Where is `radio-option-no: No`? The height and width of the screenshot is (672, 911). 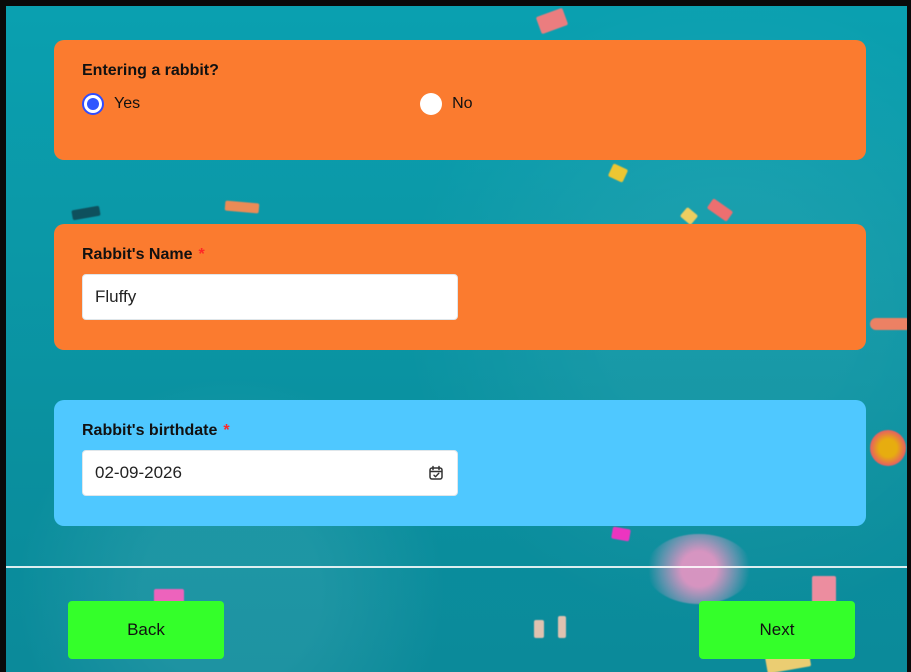
radio-option-no: No is located at coordinates (446, 104).